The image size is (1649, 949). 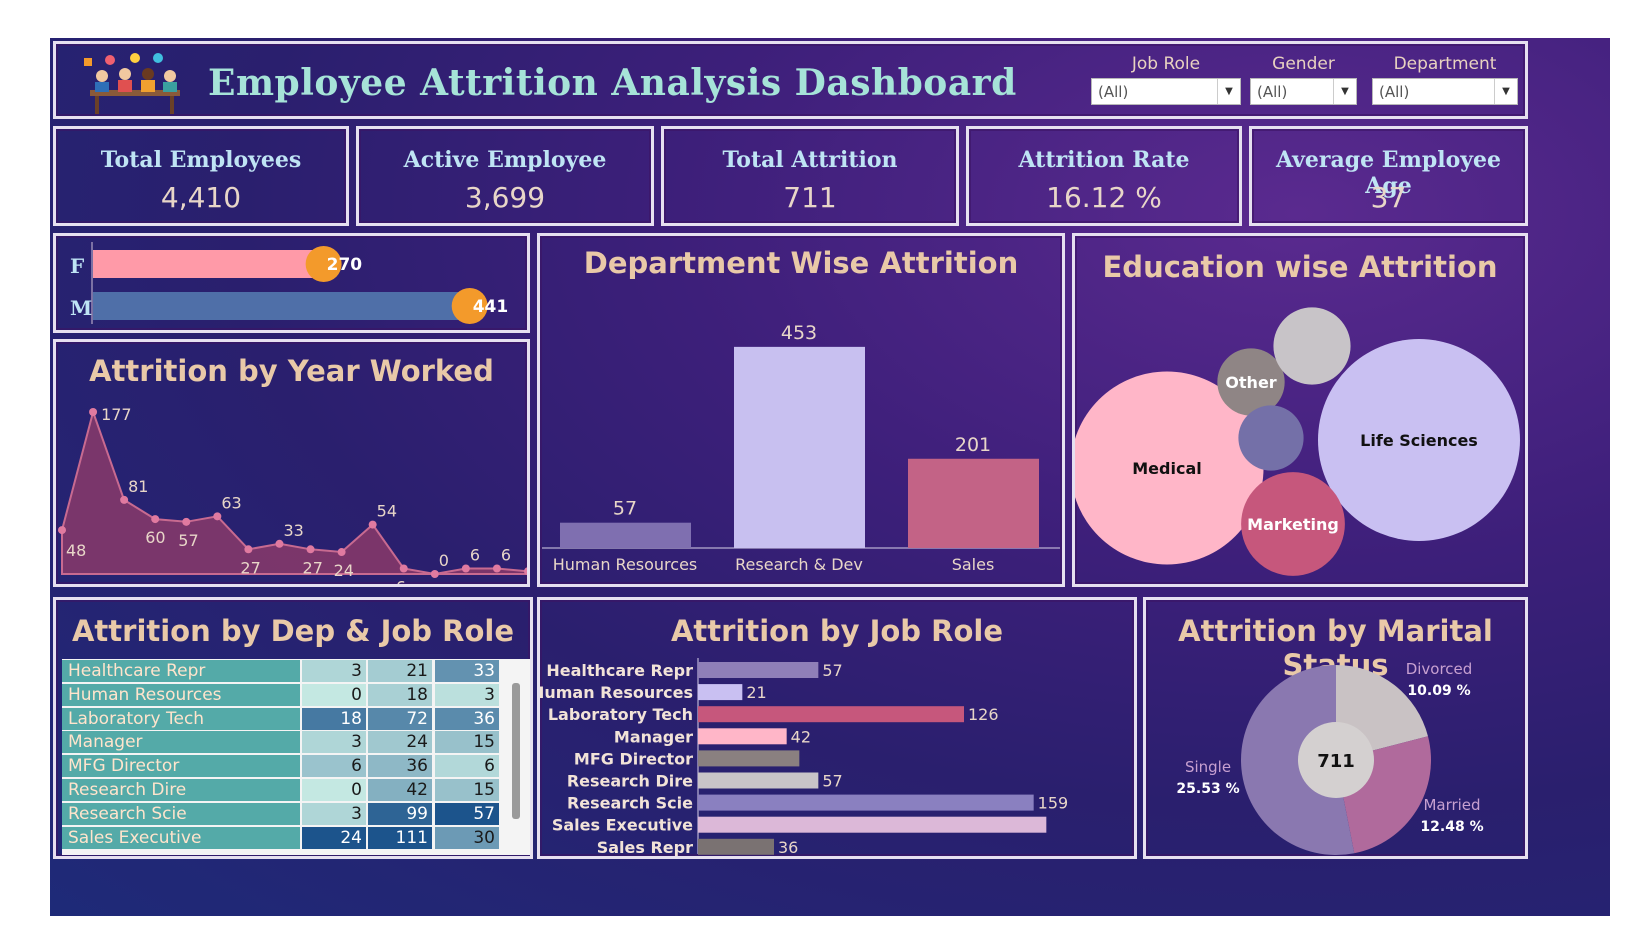 What do you see at coordinates (1419, 440) in the screenshot?
I see `education-bubble-label: Life Sciences` at bounding box center [1419, 440].